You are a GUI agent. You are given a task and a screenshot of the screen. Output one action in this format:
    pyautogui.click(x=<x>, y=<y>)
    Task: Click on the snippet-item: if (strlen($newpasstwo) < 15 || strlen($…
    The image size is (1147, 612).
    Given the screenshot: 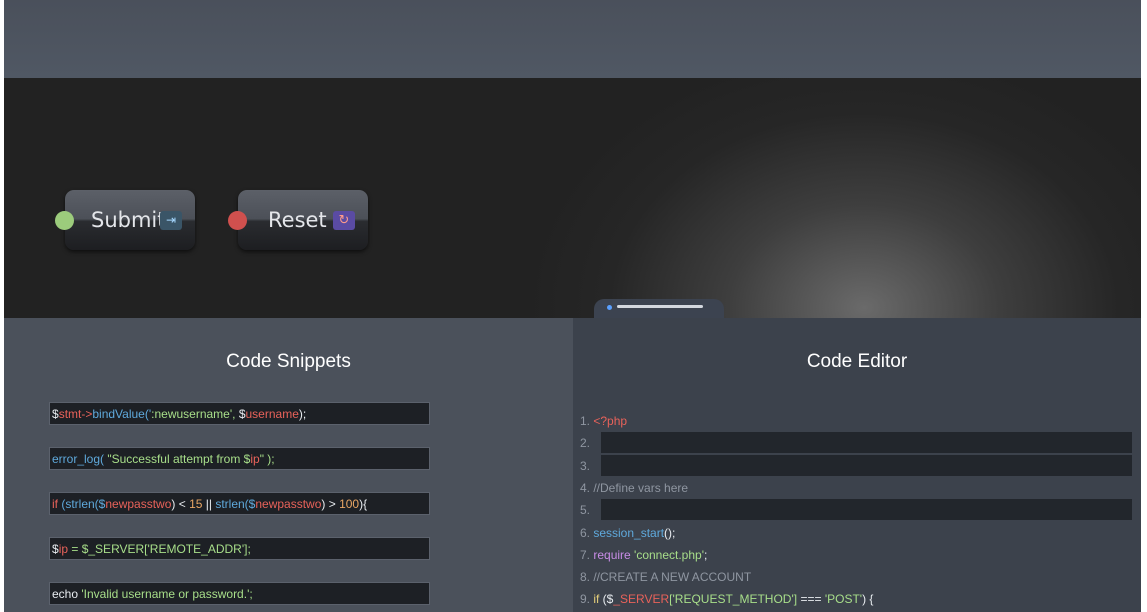 What is the action you would take?
    pyautogui.click(x=239, y=503)
    